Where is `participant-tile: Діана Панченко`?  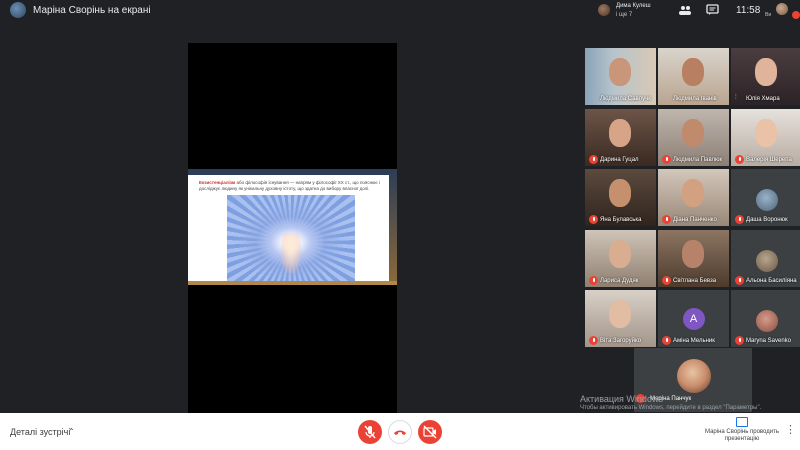 participant-tile: Діана Панченко is located at coordinates (693, 197).